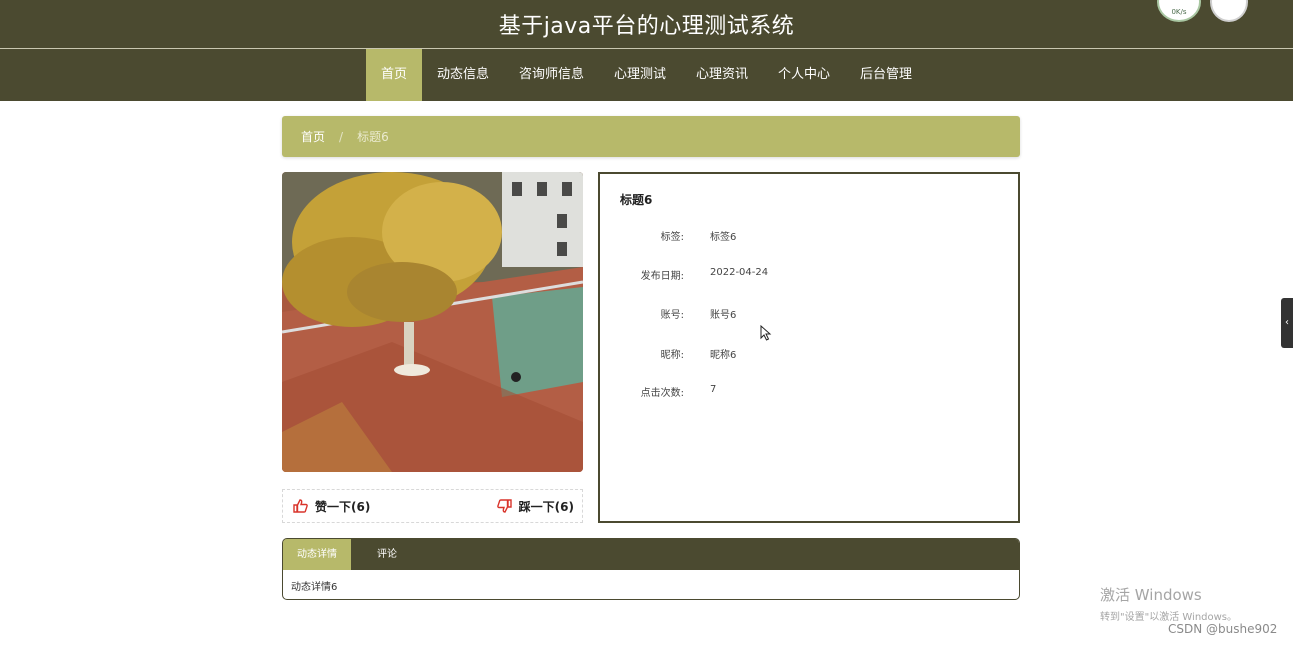 The height and width of the screenshot is (645, 1298). I want to click on field-label: 发布日期:, so click(662, 276).